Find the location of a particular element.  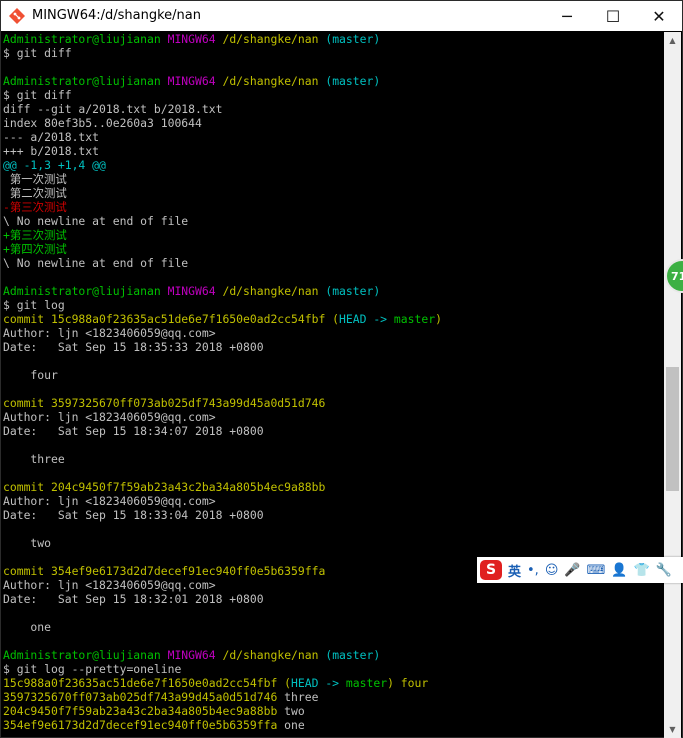

vertical-scrollbar: ▲ ▼ is located at coordinates (672, 385).